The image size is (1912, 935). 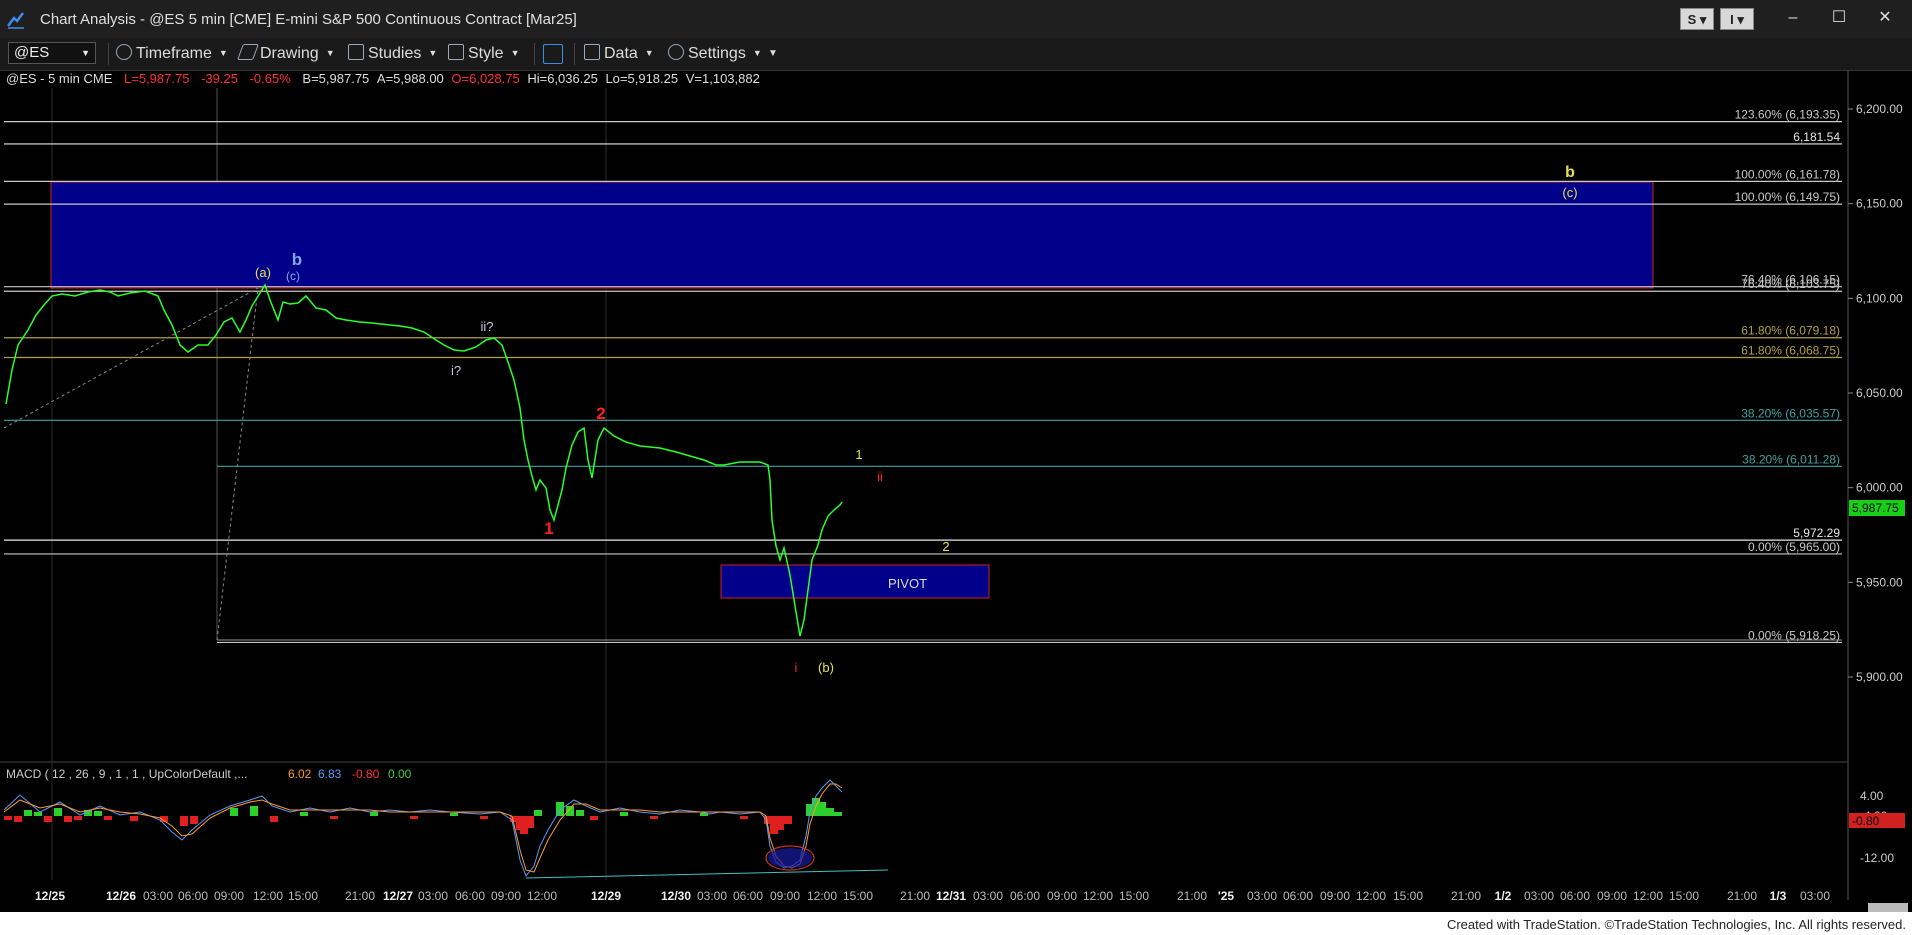 I want to click on time-tick-label: 12/27, so click(x=398, y=896).